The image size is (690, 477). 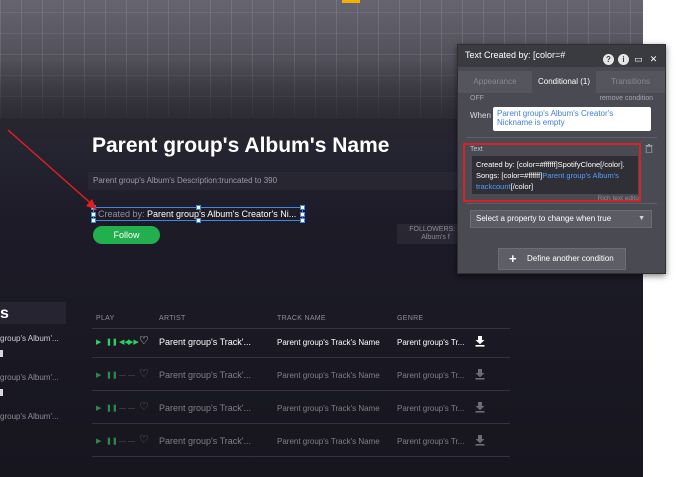 I want to click on side-heading-text: s, so click(x=4, y=313).